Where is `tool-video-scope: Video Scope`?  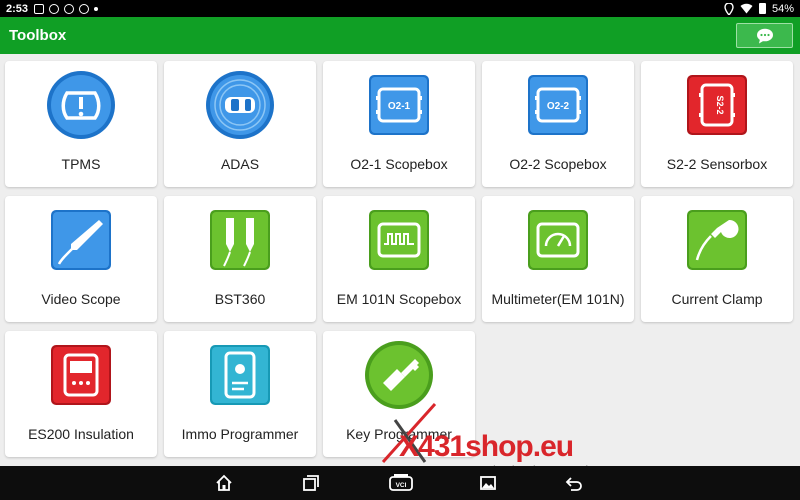 tool-video-scope: Video Scope is located at coordinates (81, 259).